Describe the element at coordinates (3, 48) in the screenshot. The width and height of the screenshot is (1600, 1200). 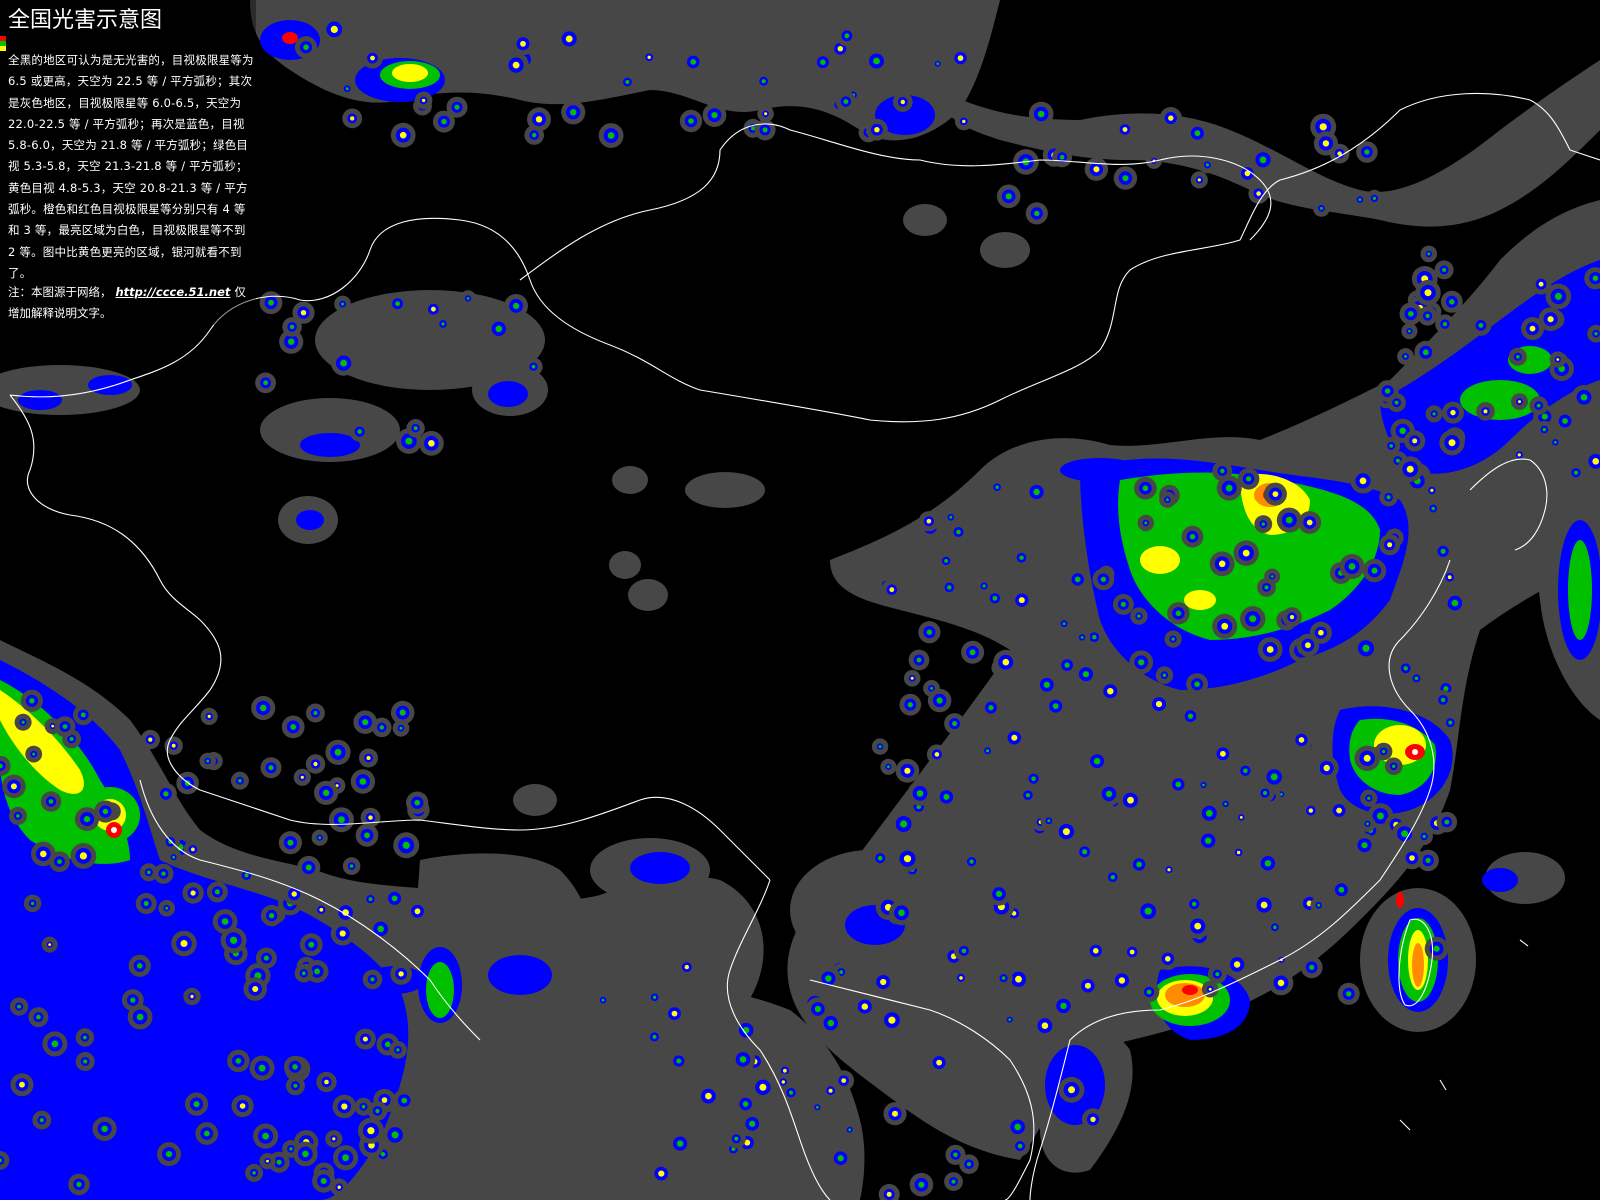
I see `legend-swatch-yellow` at that location.